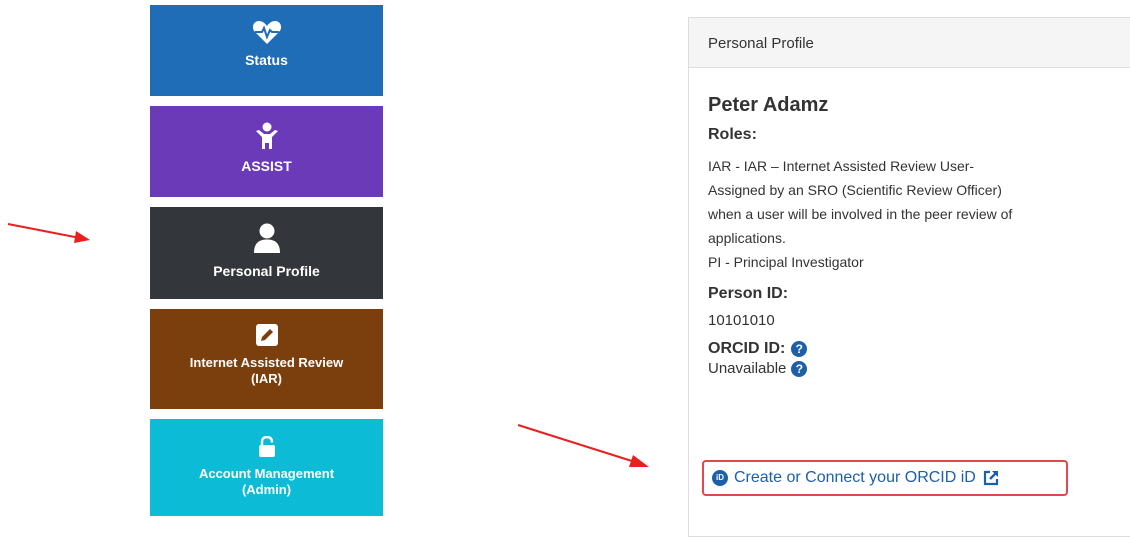  What do you see at coordinates (266, 238) in the screenshot?
I see `user-icon` at bounding box center [266, 238].